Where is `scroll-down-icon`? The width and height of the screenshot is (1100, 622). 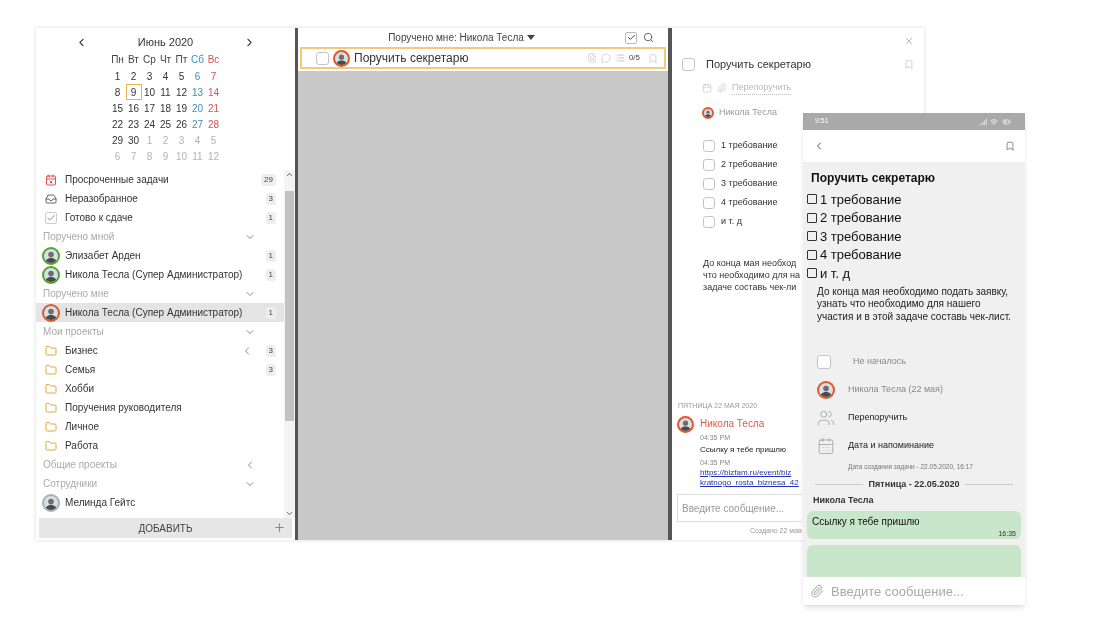
scroll-down-icon is located at coordinates (289, 513).